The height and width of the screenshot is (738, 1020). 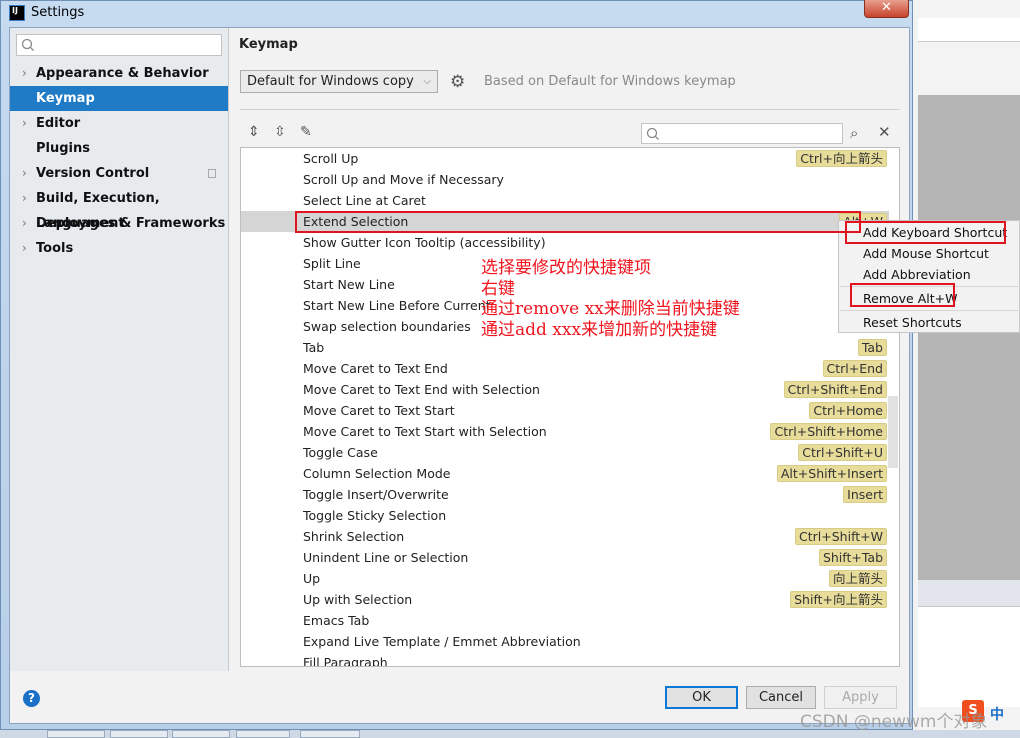 I want to click on shortcut-badge: Alt+Shift+Insert, so click(x=831, y=473).